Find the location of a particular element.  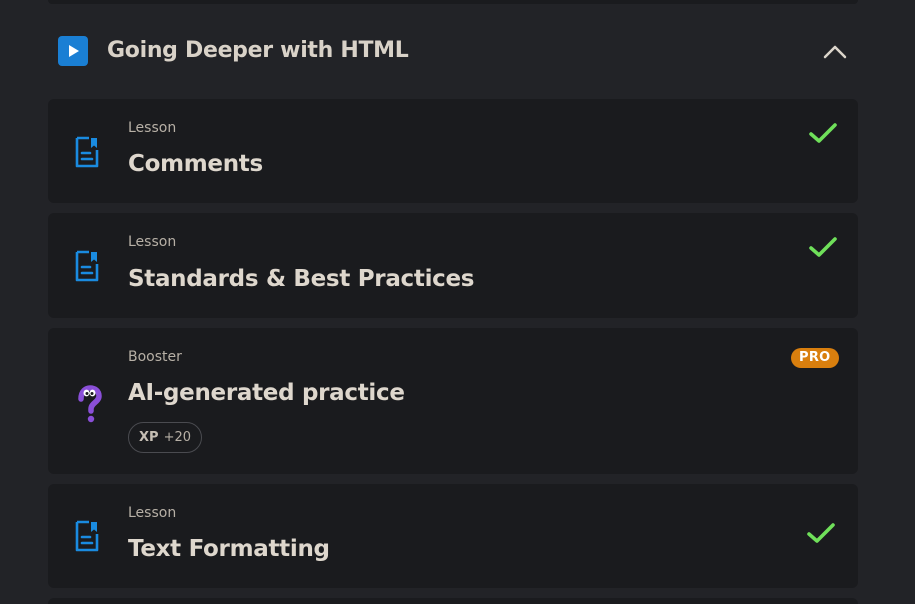

xp-badge: XP +20 is located at coordinates (165, 437).